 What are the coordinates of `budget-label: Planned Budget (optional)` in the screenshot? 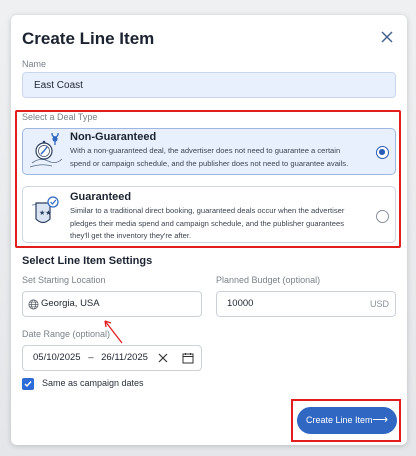 It's located at (268, 280).